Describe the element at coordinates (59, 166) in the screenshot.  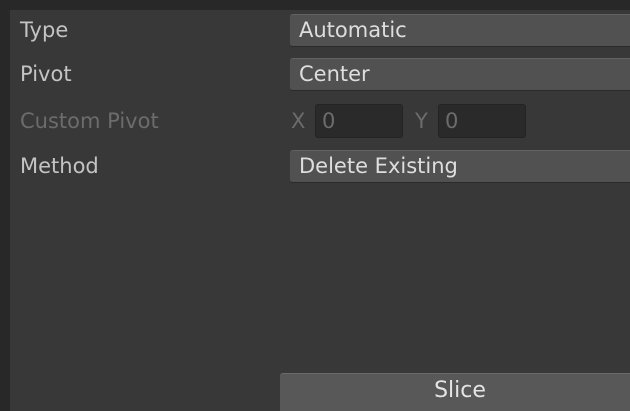
I see `method-label: Method` at that location.